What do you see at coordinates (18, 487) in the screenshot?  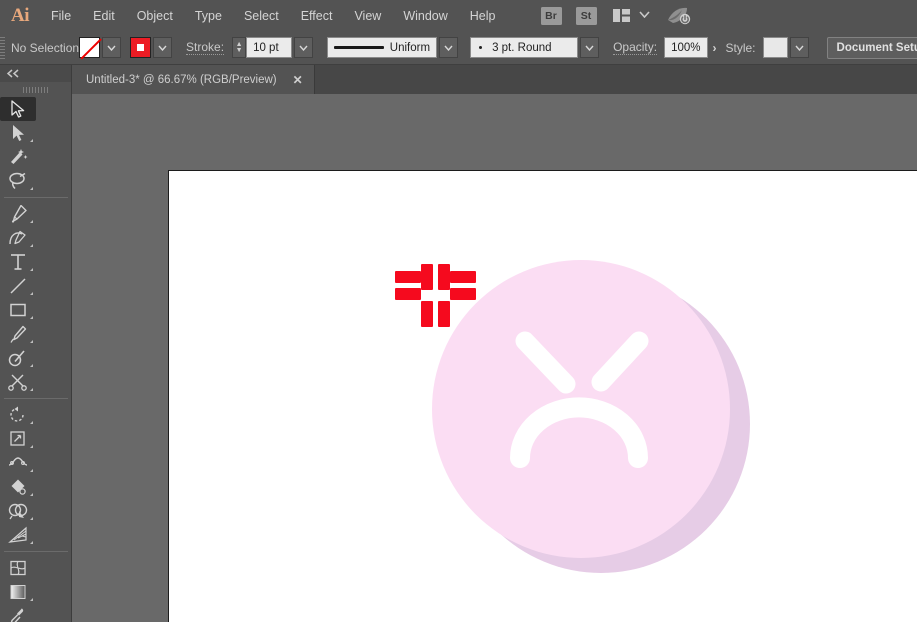 I see `free-transform-tool` at bounding box center [18, 487].